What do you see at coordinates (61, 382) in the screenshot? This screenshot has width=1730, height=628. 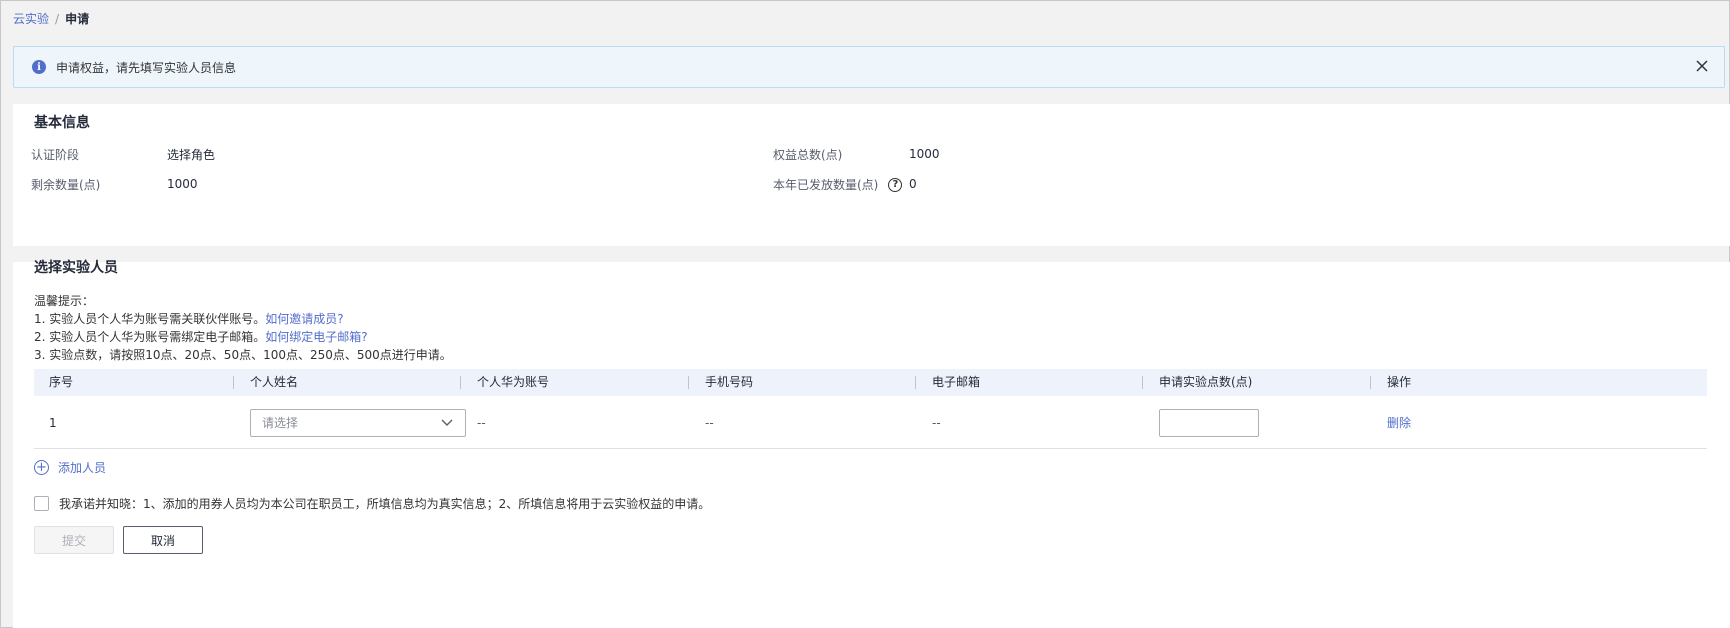 I see `header-index: 序号` at bounding box center [61, 382].